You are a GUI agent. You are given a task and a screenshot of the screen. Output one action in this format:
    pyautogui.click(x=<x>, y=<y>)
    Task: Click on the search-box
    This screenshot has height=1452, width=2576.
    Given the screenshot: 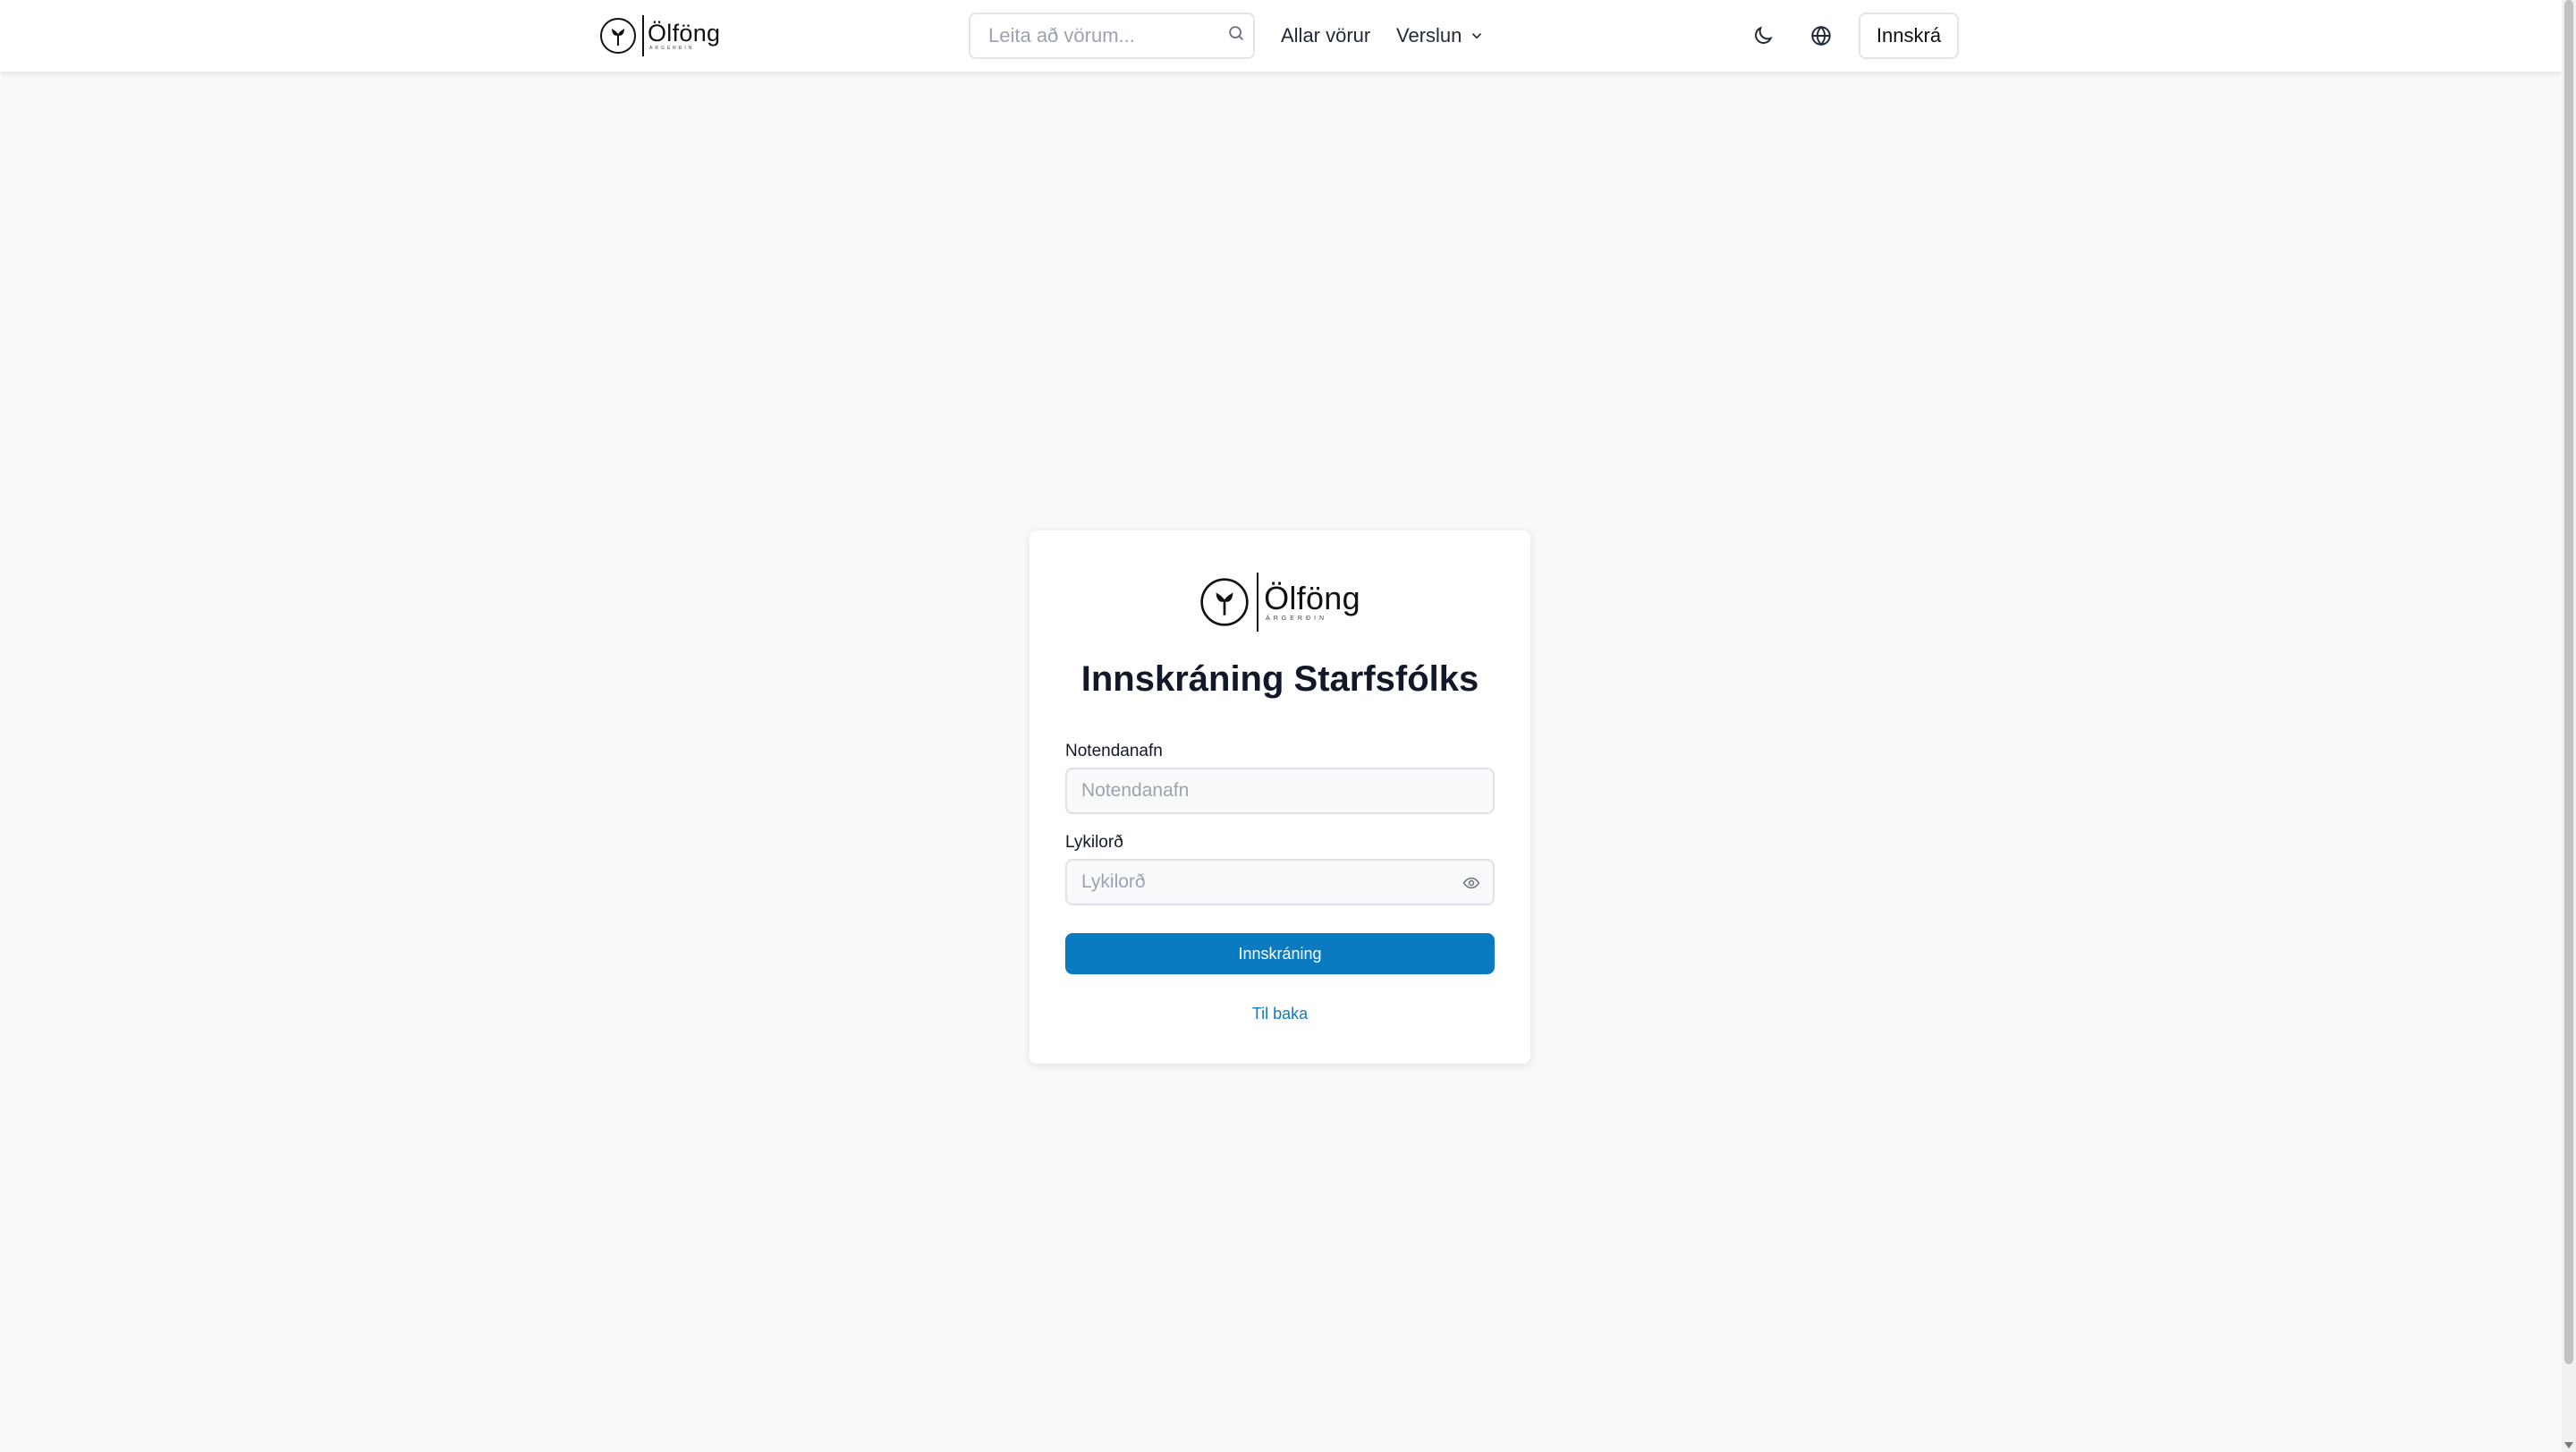 What is the action you would take?
    pyautogui.click(x=1112, y=36)
    